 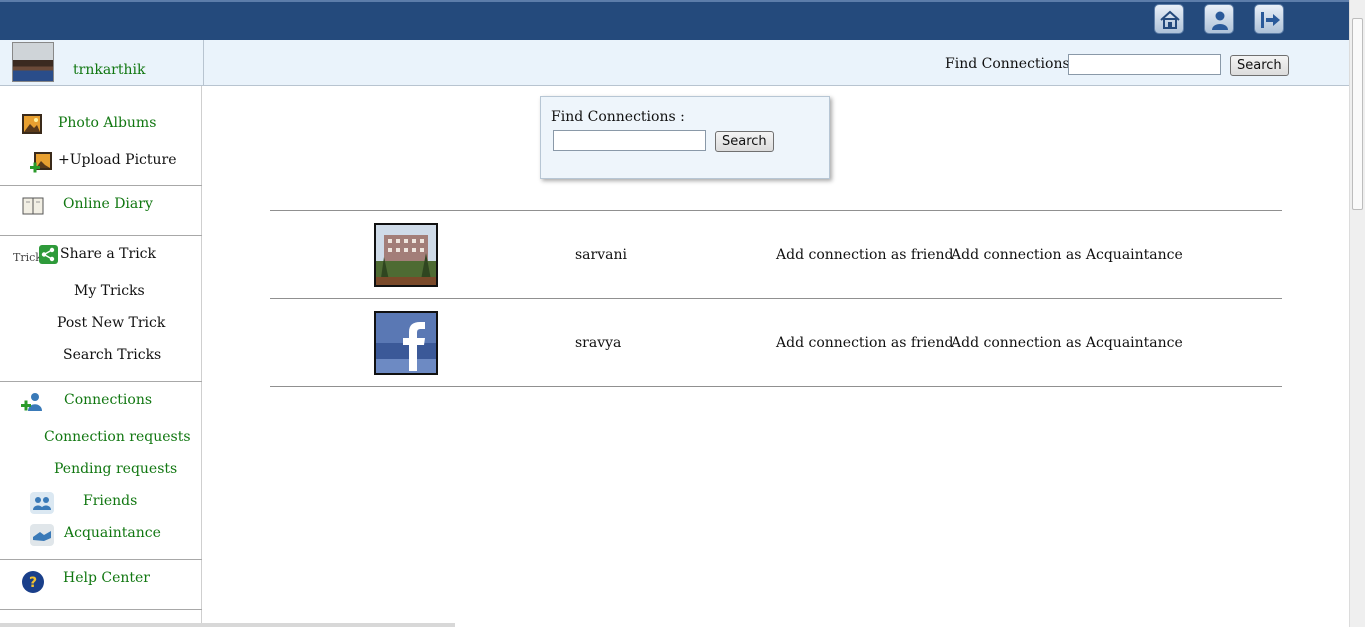 I want to click on logout-icon, so click(x=1269, y=19).